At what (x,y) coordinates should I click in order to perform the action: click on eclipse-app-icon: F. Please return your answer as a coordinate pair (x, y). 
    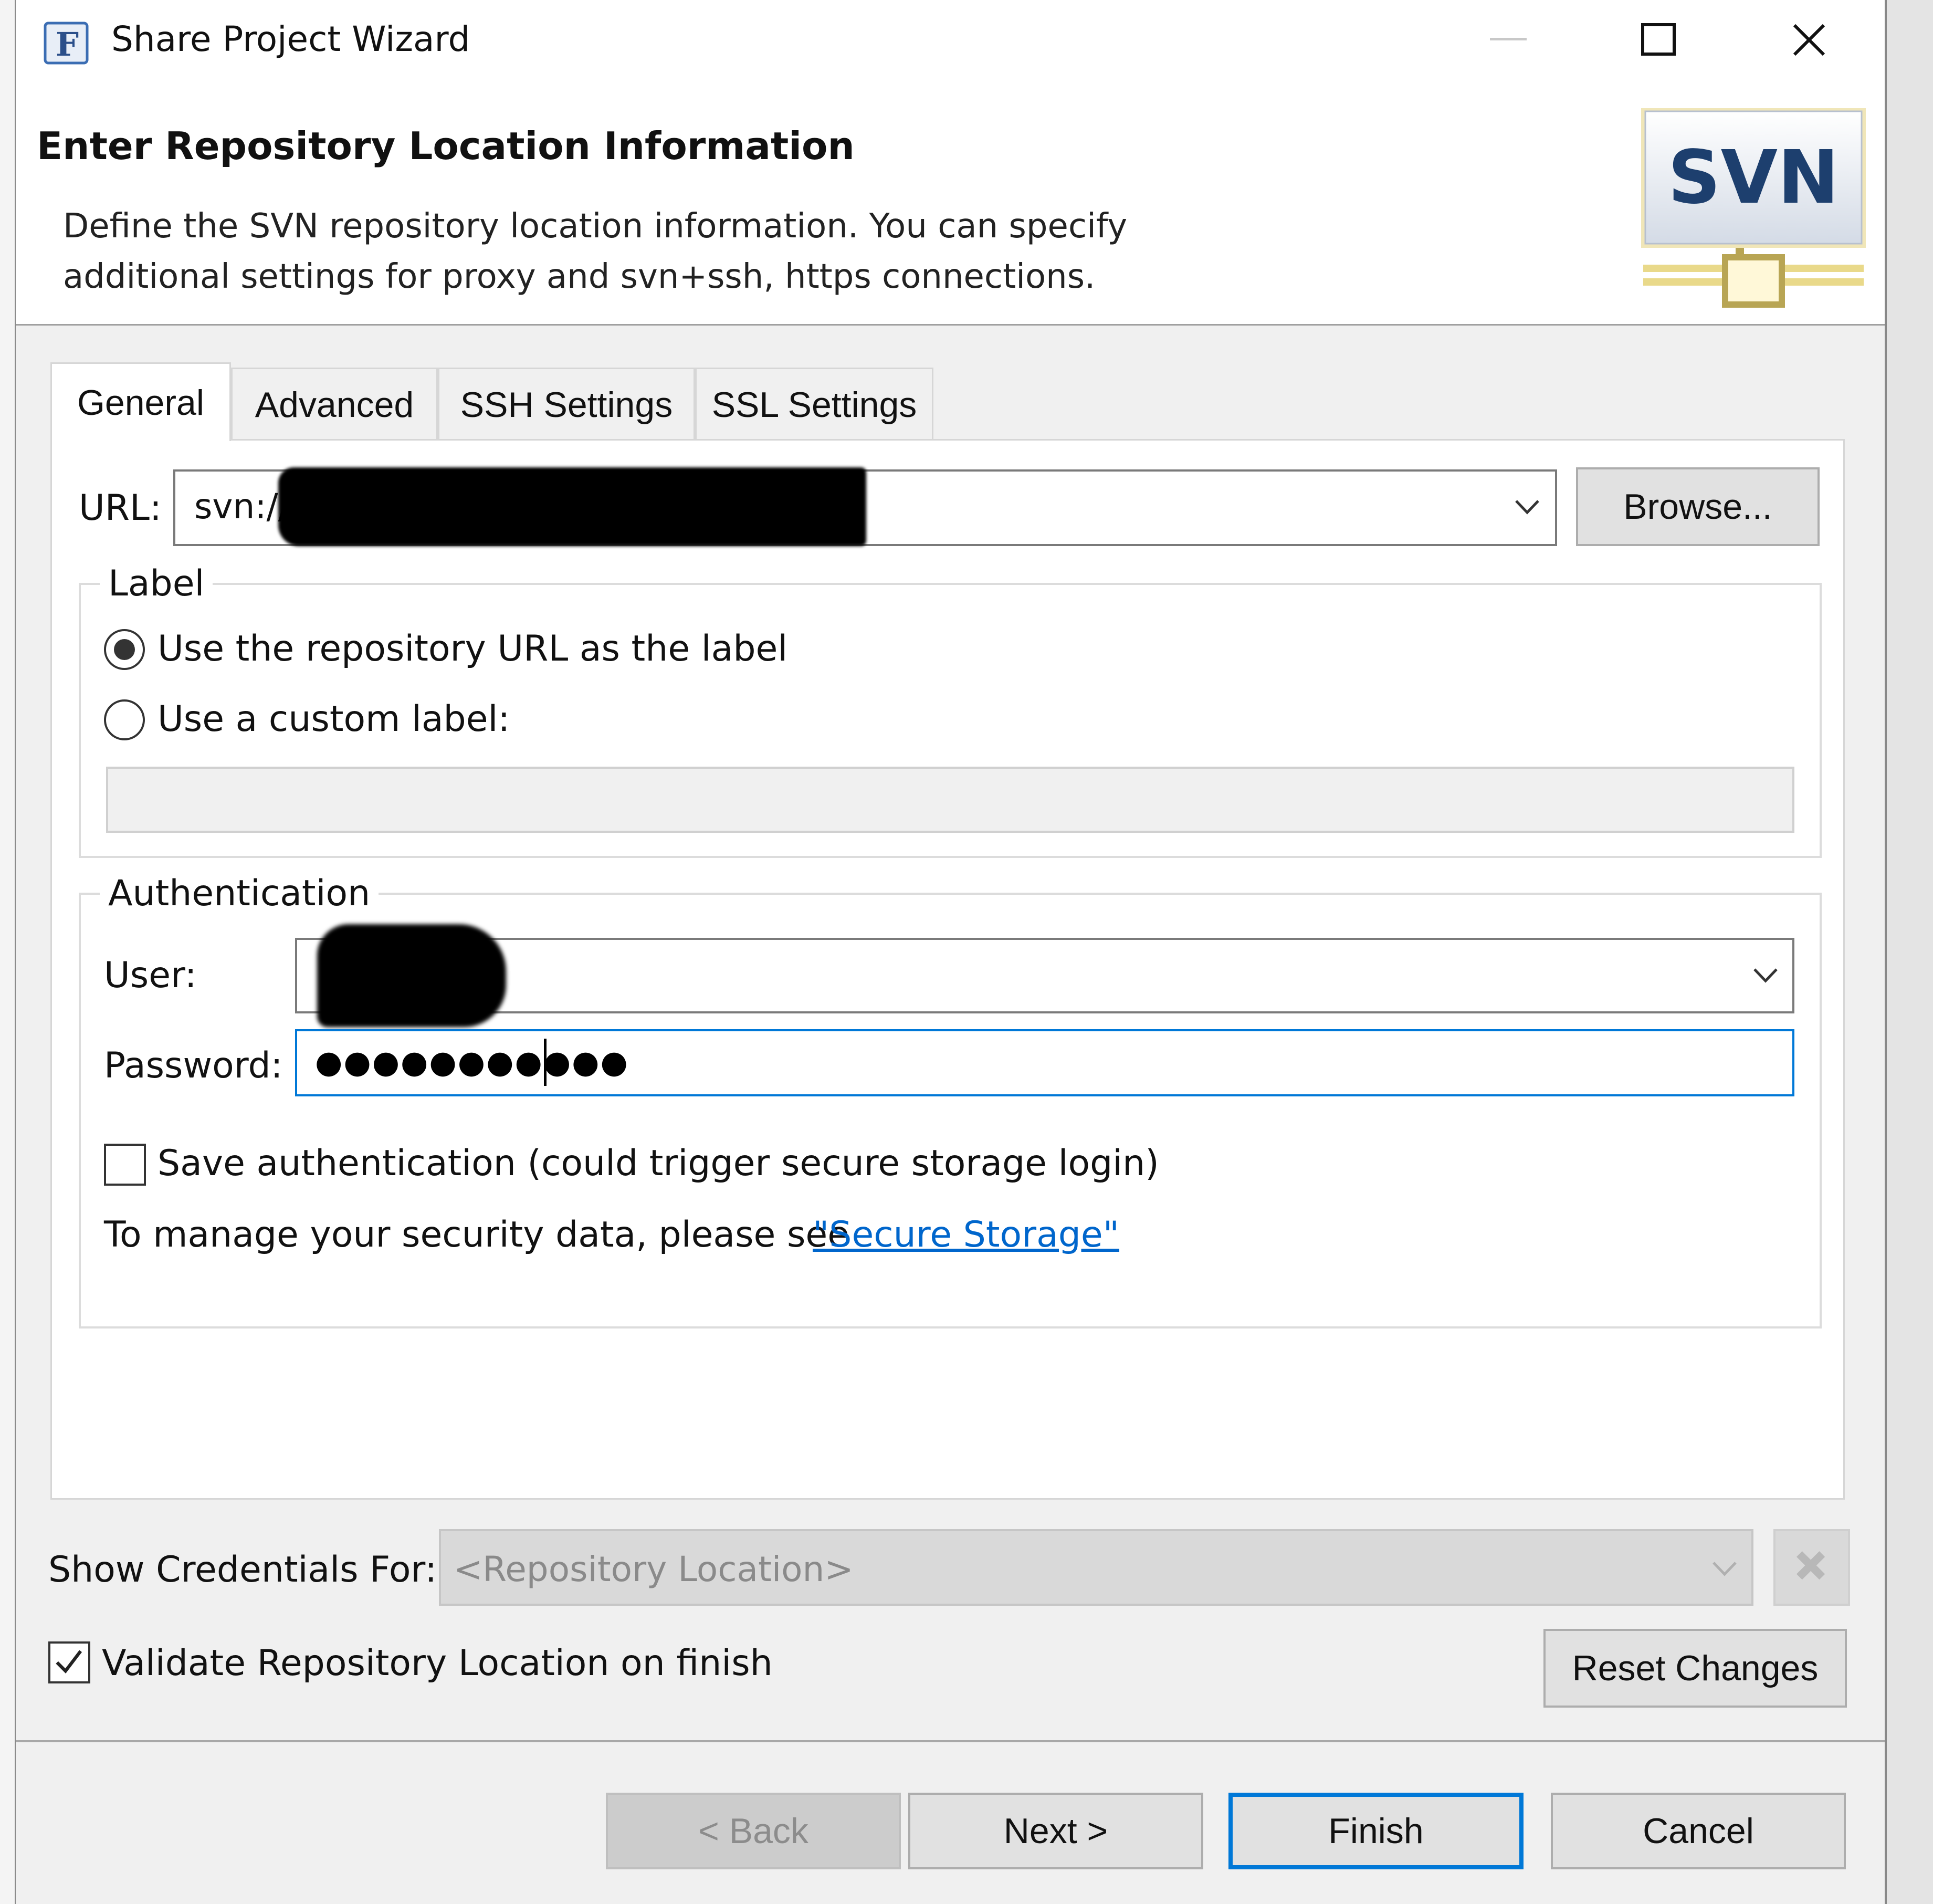
    Looking at the image, I should click on (66, 43).